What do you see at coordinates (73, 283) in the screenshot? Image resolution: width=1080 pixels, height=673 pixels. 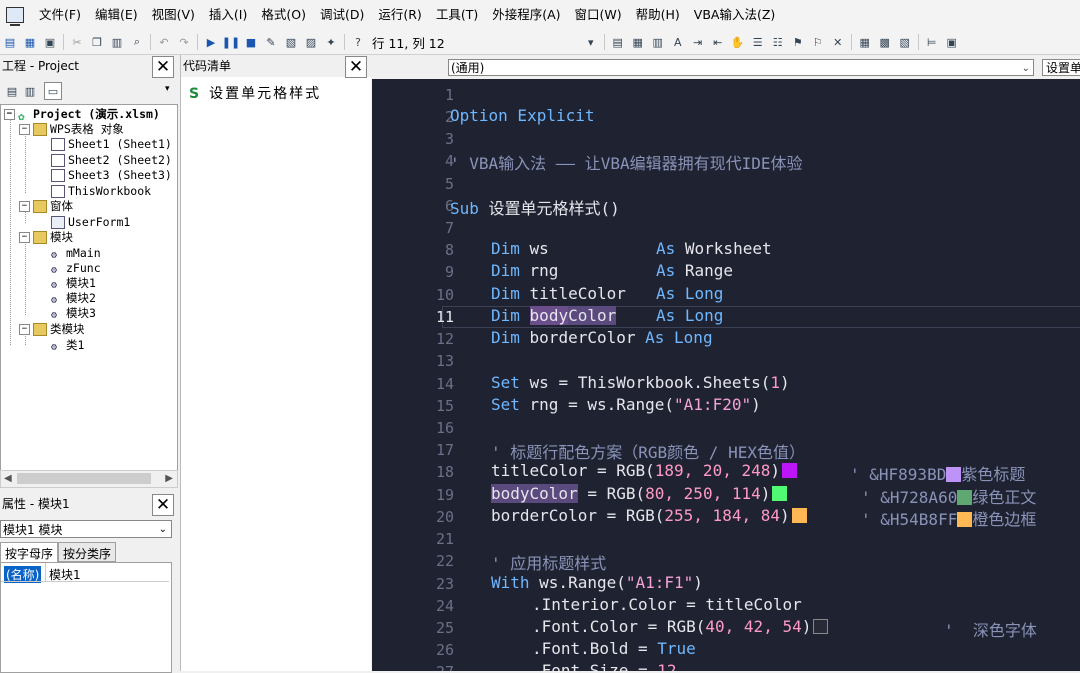 I see `tree-item-module1: ⚙ 模块1` at bounding box center [73, 283].